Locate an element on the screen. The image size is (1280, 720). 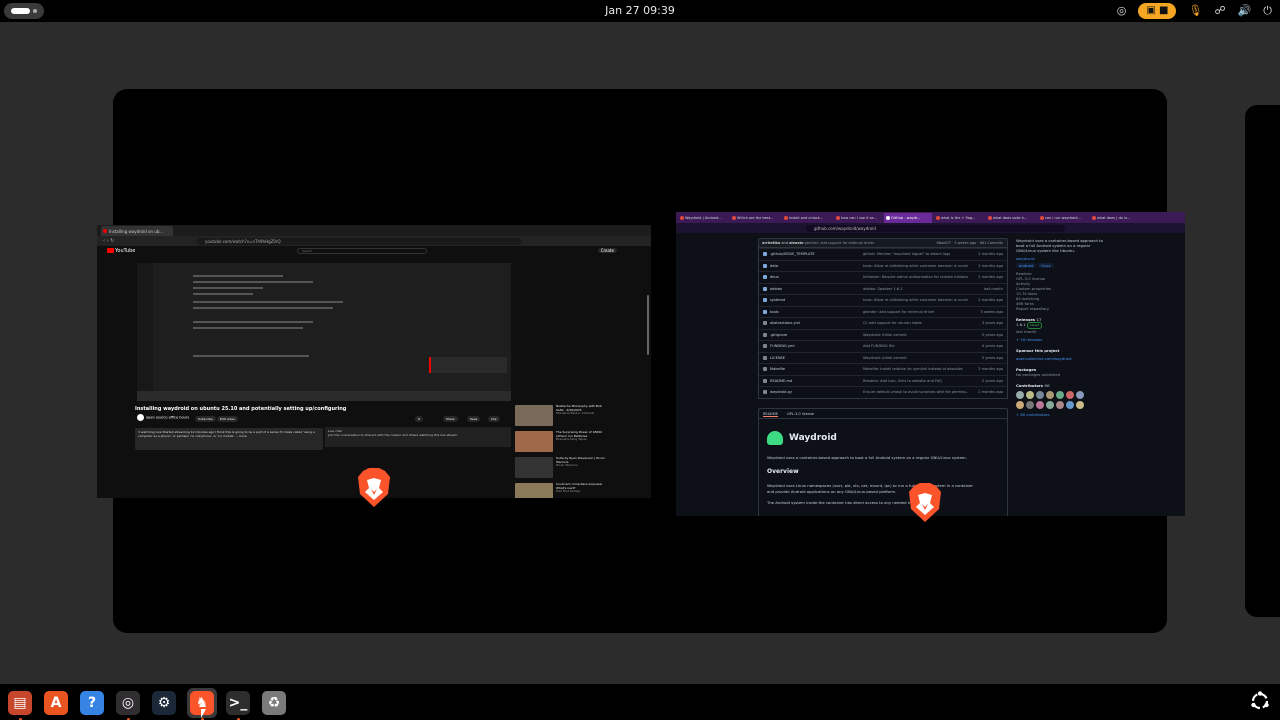
create-button: Create is located at coordinates (607, 250).